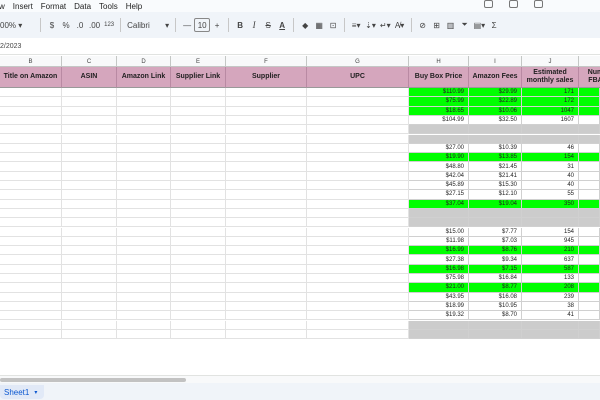 This screenshot has height=400, width=600. Describe the element at coordinates (550, 111) in the screenshot. I see `monthly-sales-cell: 1047` at that location.